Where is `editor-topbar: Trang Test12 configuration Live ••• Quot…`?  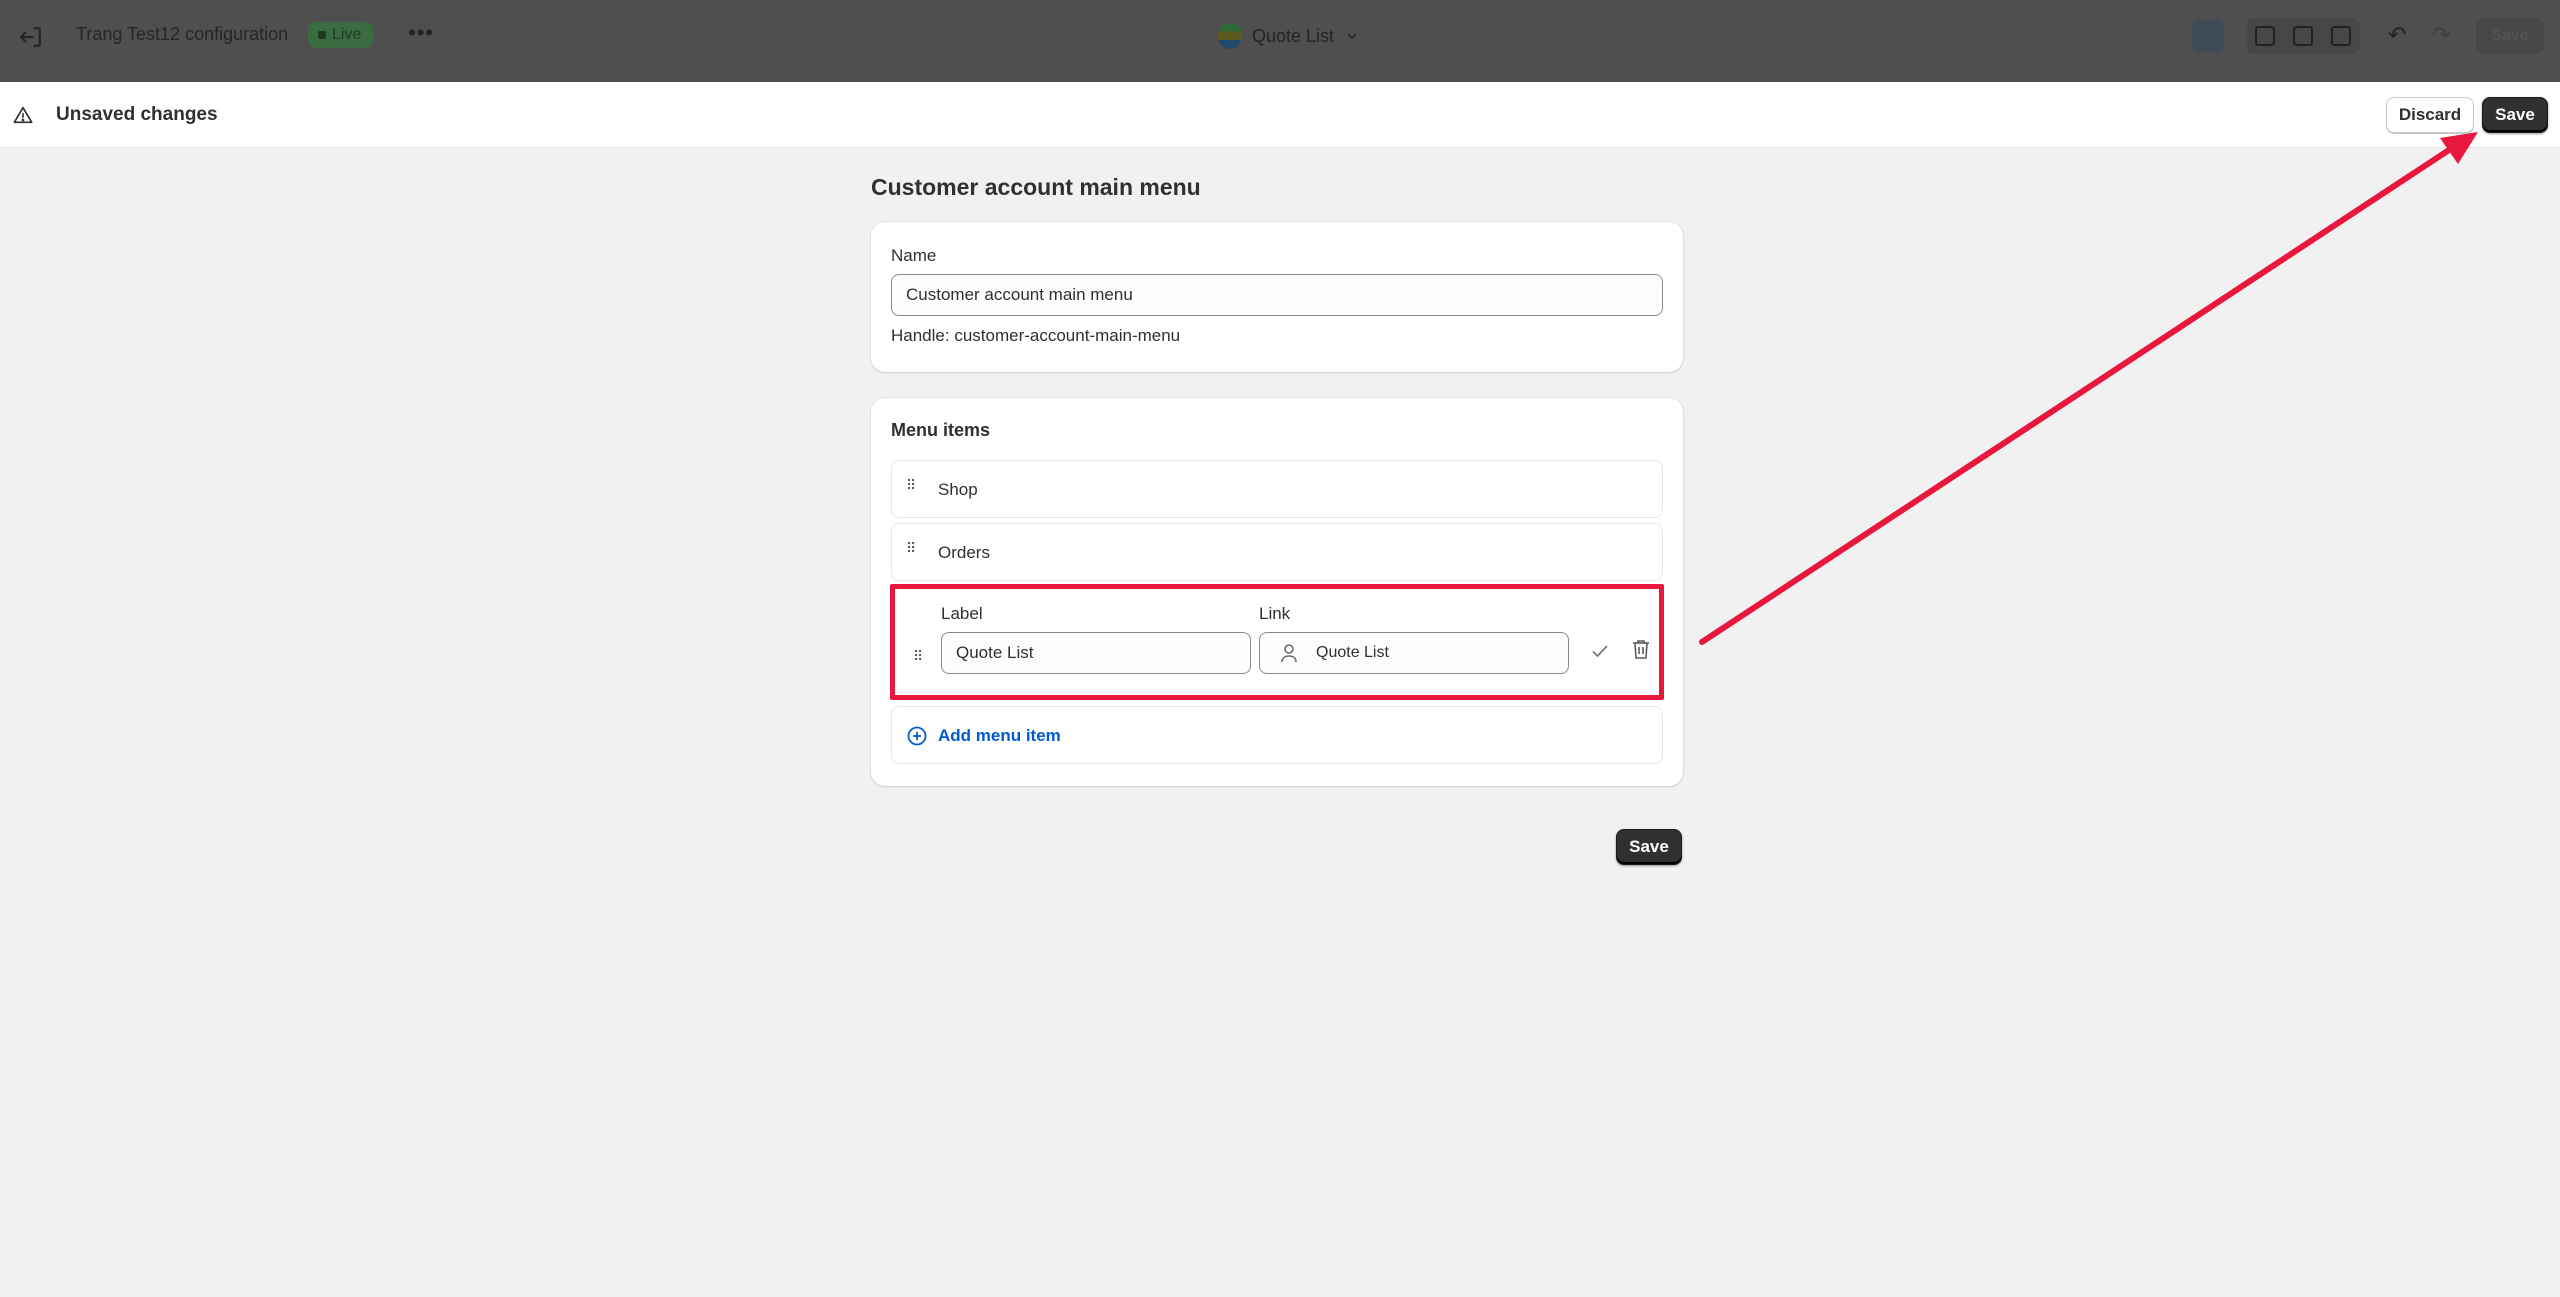
editor-topbar: Trang Test12 configuration Live ••• Quot… is located at coordinates (1280, 41).